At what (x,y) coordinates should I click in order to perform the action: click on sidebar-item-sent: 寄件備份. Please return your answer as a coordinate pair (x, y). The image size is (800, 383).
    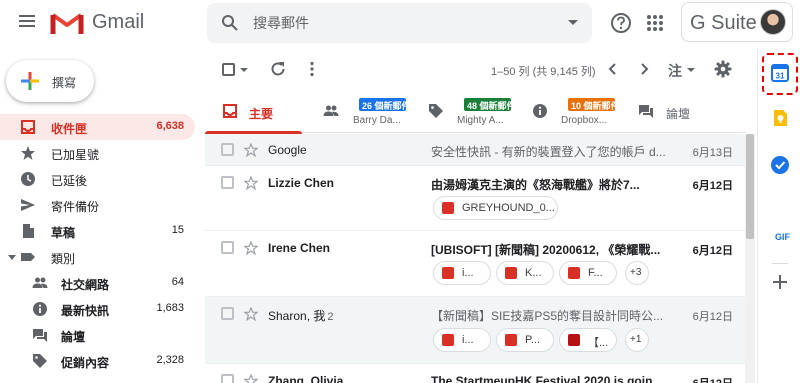
    Looking at the image, I should click on (97, 205).